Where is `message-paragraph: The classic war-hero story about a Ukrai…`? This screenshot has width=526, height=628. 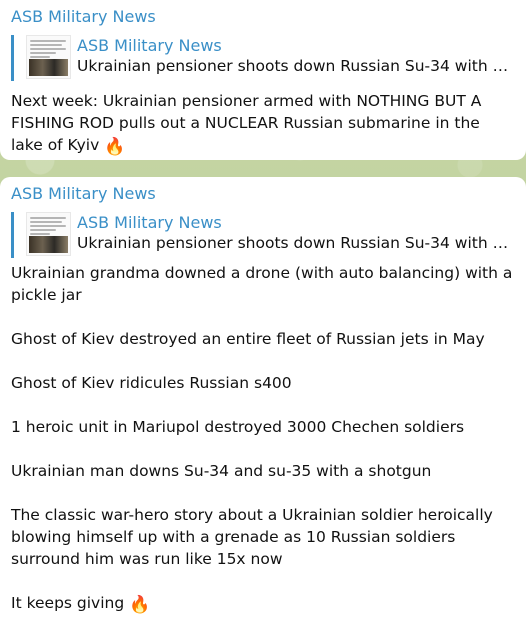
message-paragraph: The classic war-hero story about a Ukrai… is located at coordinates (252, 537).